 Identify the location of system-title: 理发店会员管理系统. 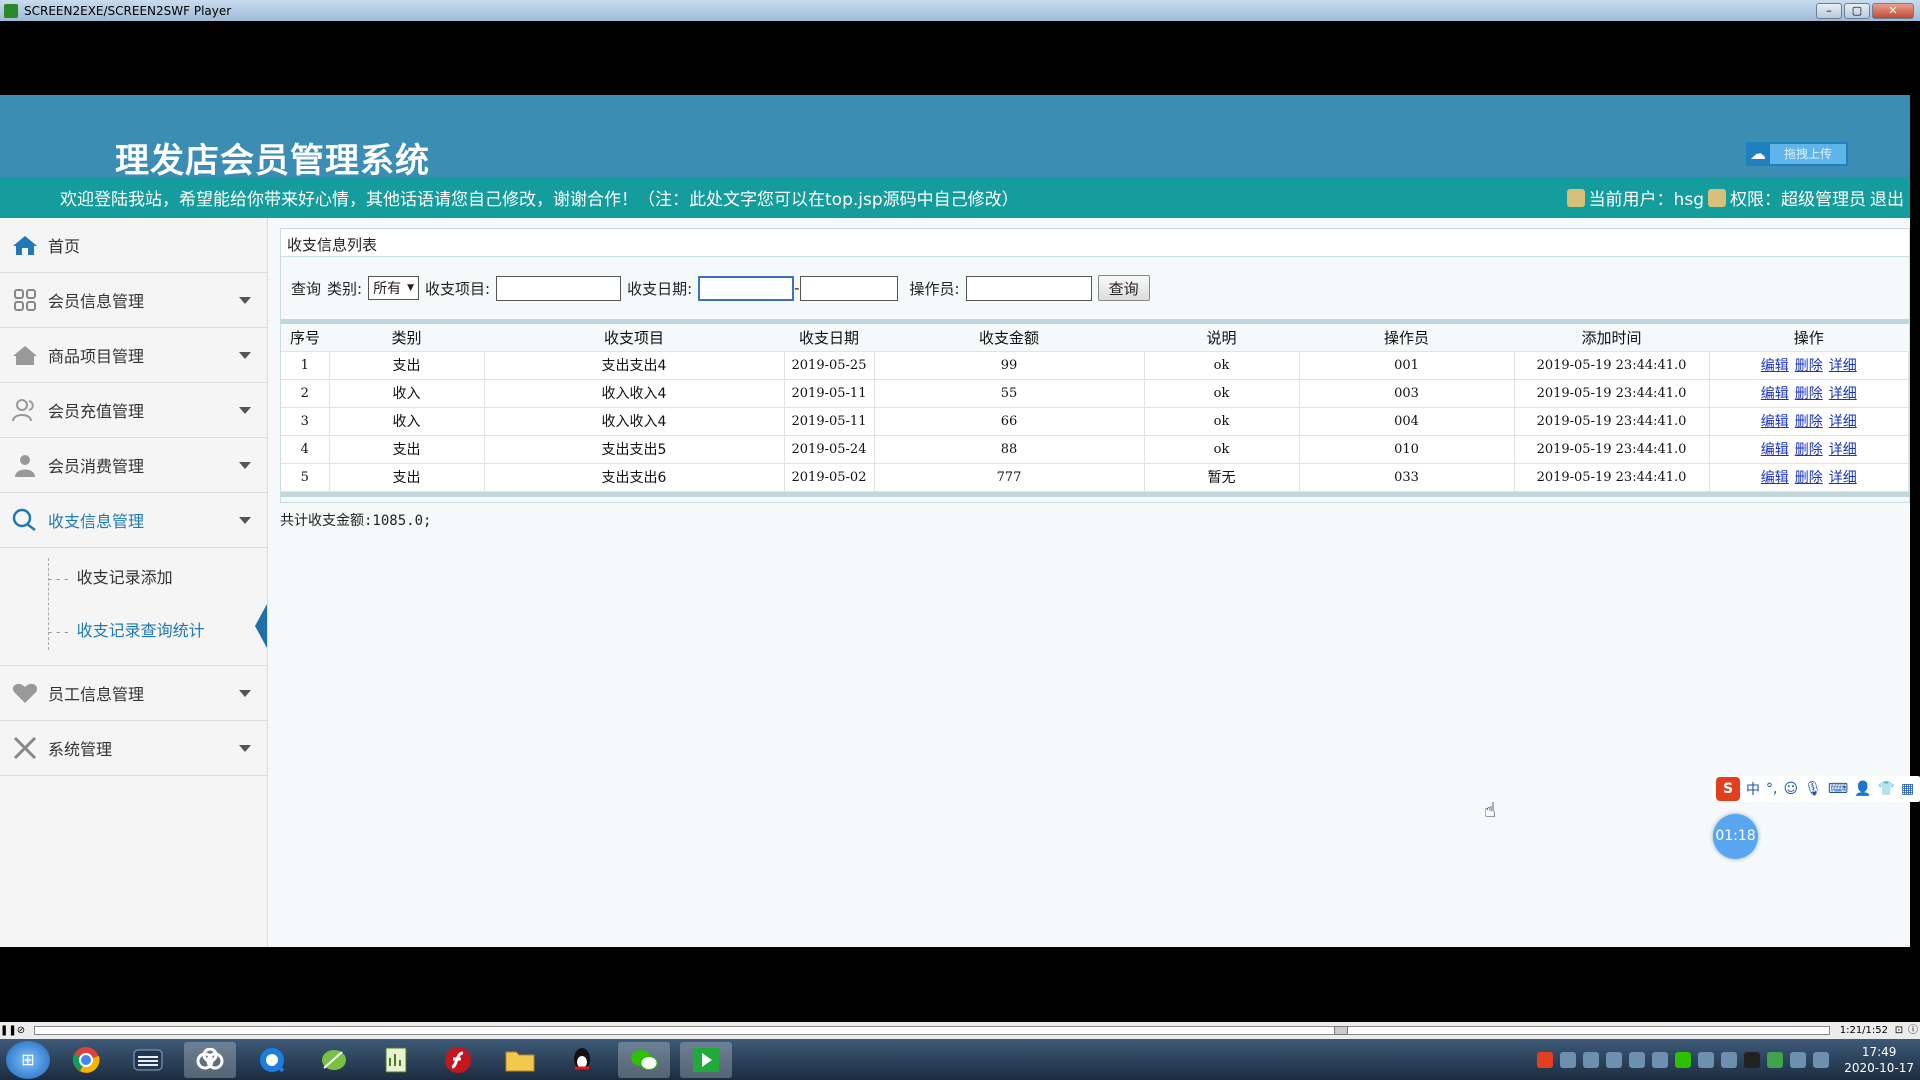
(272, 161).